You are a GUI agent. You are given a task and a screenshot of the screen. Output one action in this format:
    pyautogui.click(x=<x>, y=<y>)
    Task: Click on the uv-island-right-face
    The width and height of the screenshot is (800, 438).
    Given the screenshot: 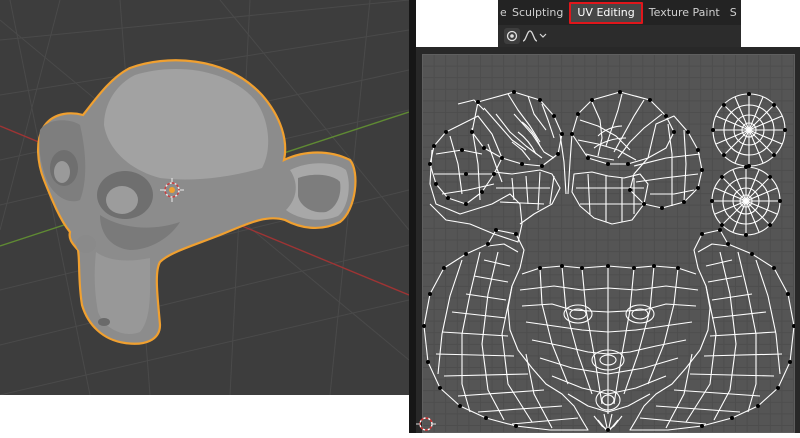 What is the action you would take?
    pyautogui.click(x=610, y=198)
    